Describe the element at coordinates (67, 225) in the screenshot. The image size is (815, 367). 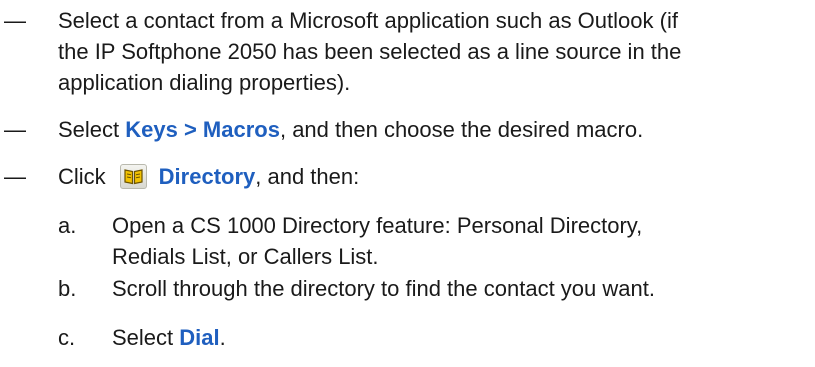
I see `step-letter: a.` at that location.